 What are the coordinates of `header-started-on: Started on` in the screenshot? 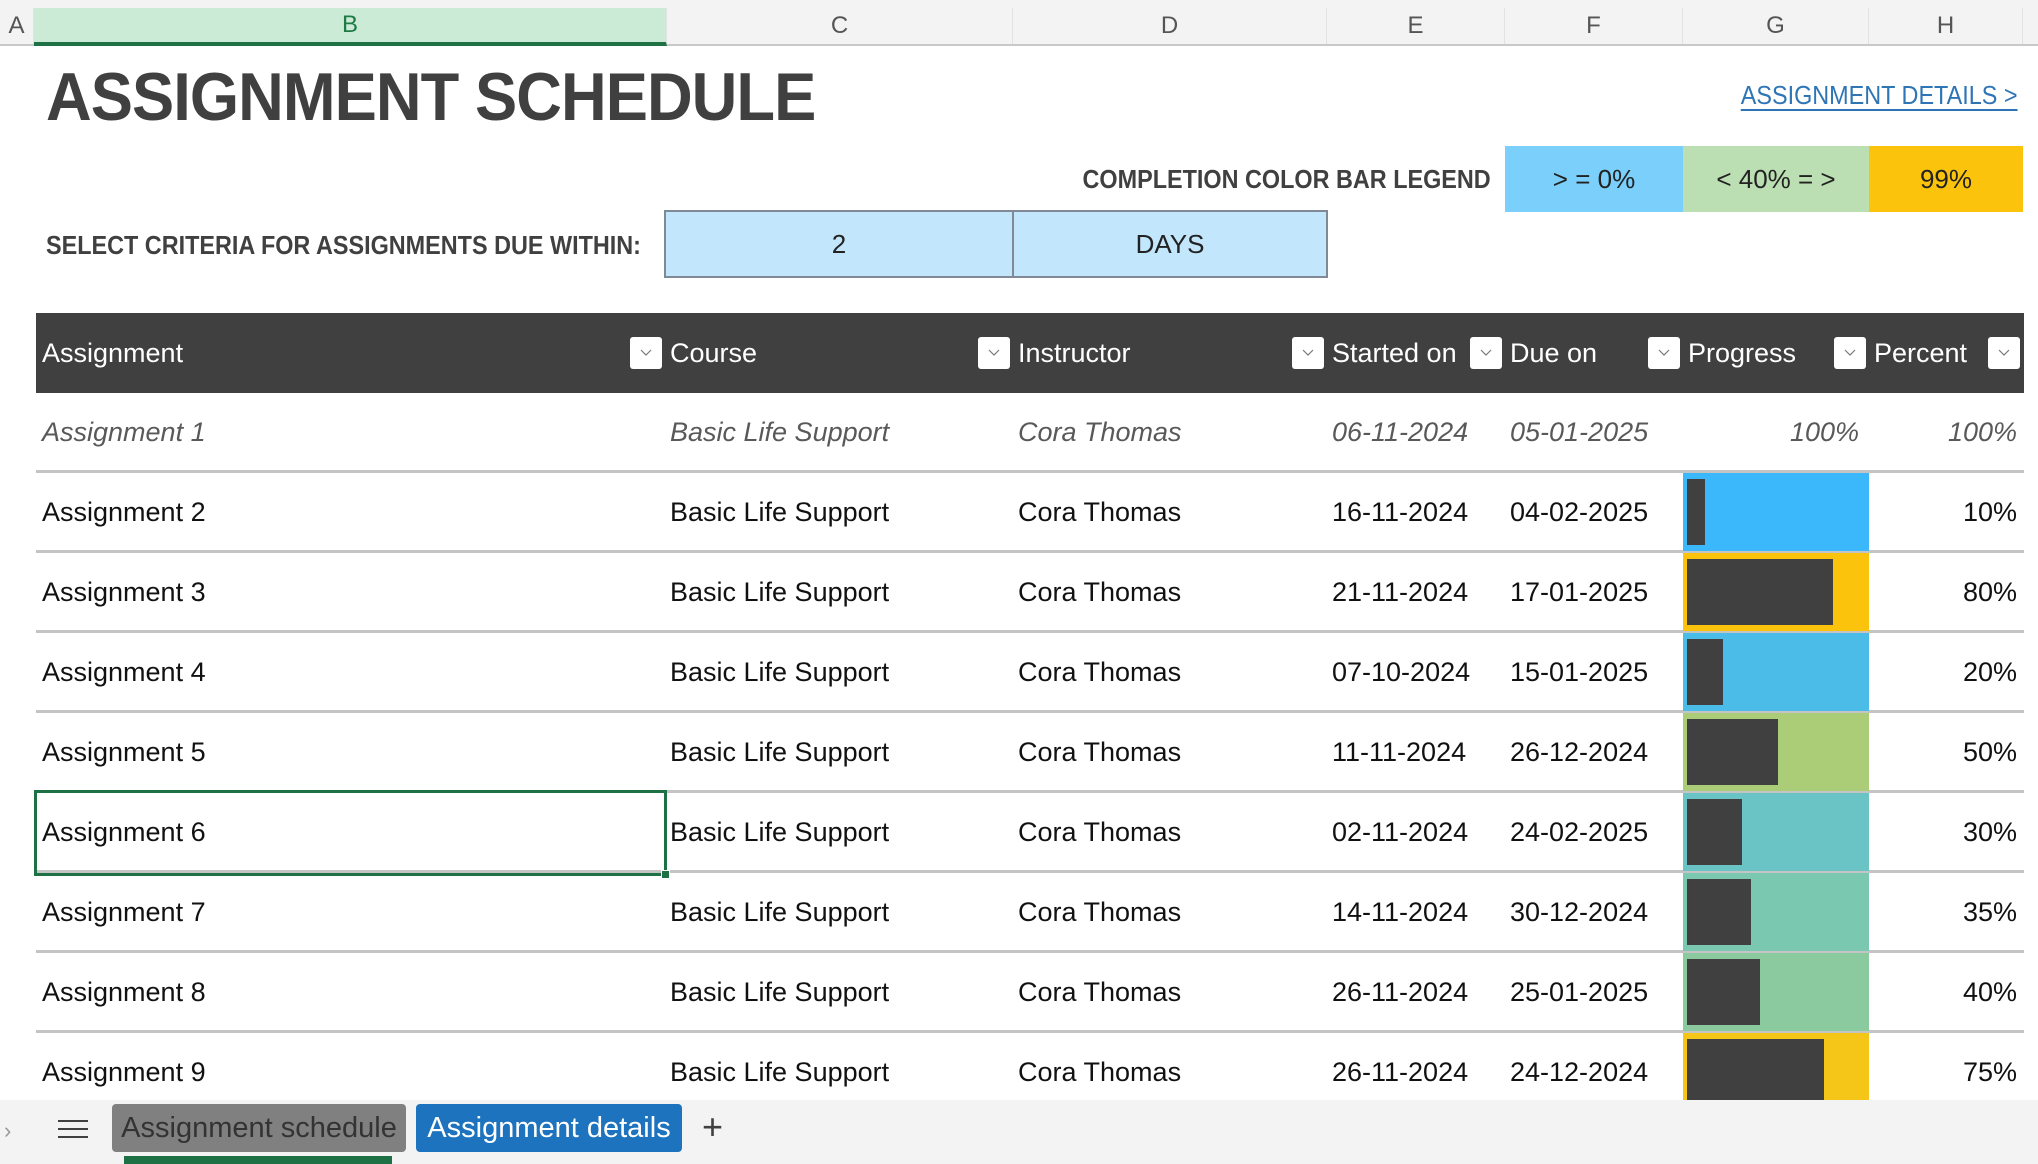 It's located at (1394, 352).